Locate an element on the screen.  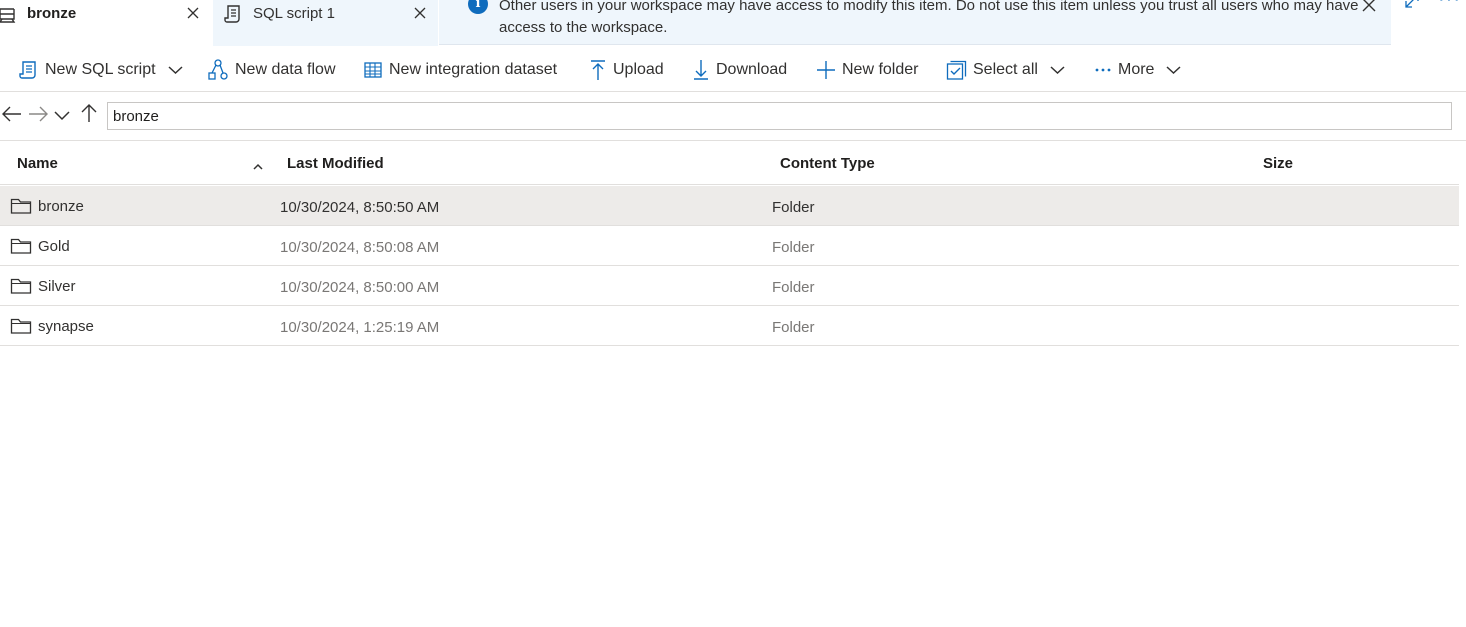
column-header-content-type: Content Type is located at coordinates (827, 163).